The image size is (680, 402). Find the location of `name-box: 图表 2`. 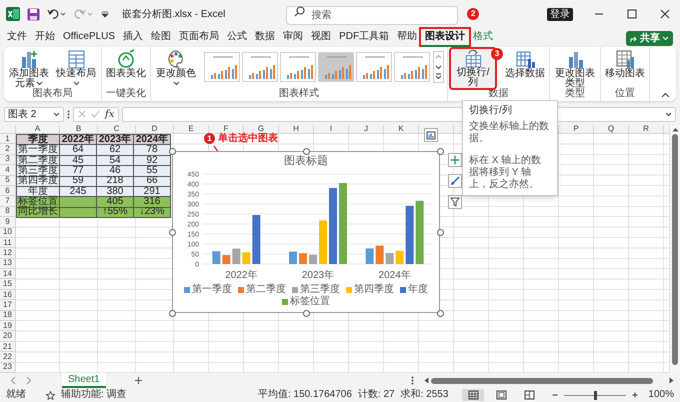

name-box: 图表 2 is located at coordinates (34, 114).